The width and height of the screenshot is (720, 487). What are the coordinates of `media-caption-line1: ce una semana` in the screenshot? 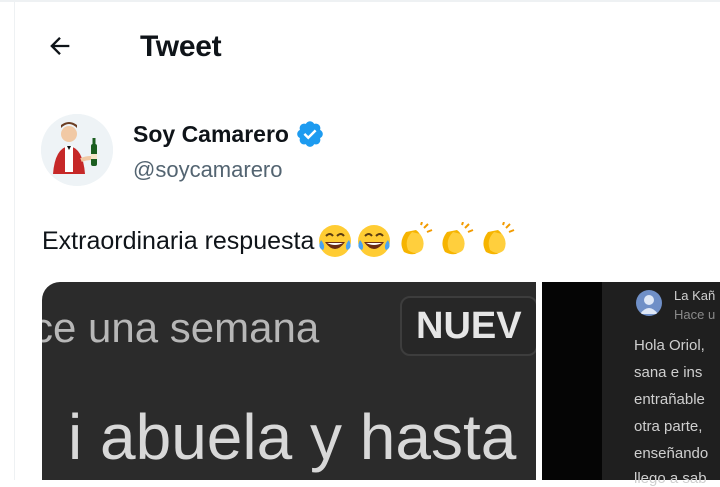 It's located at (181, 327).